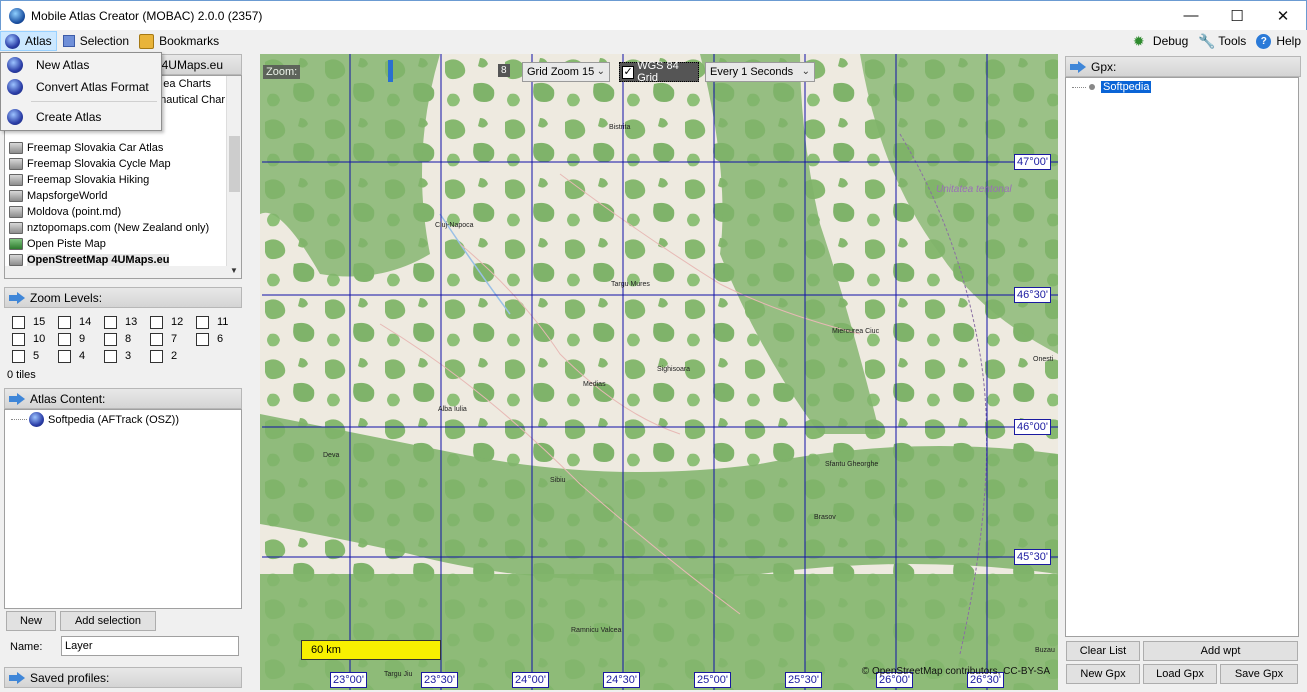  What do you see at coordinates (1278, 41) in the screenshot?
I see `menu-help: ? Help` at bounding box center [1278, 41].